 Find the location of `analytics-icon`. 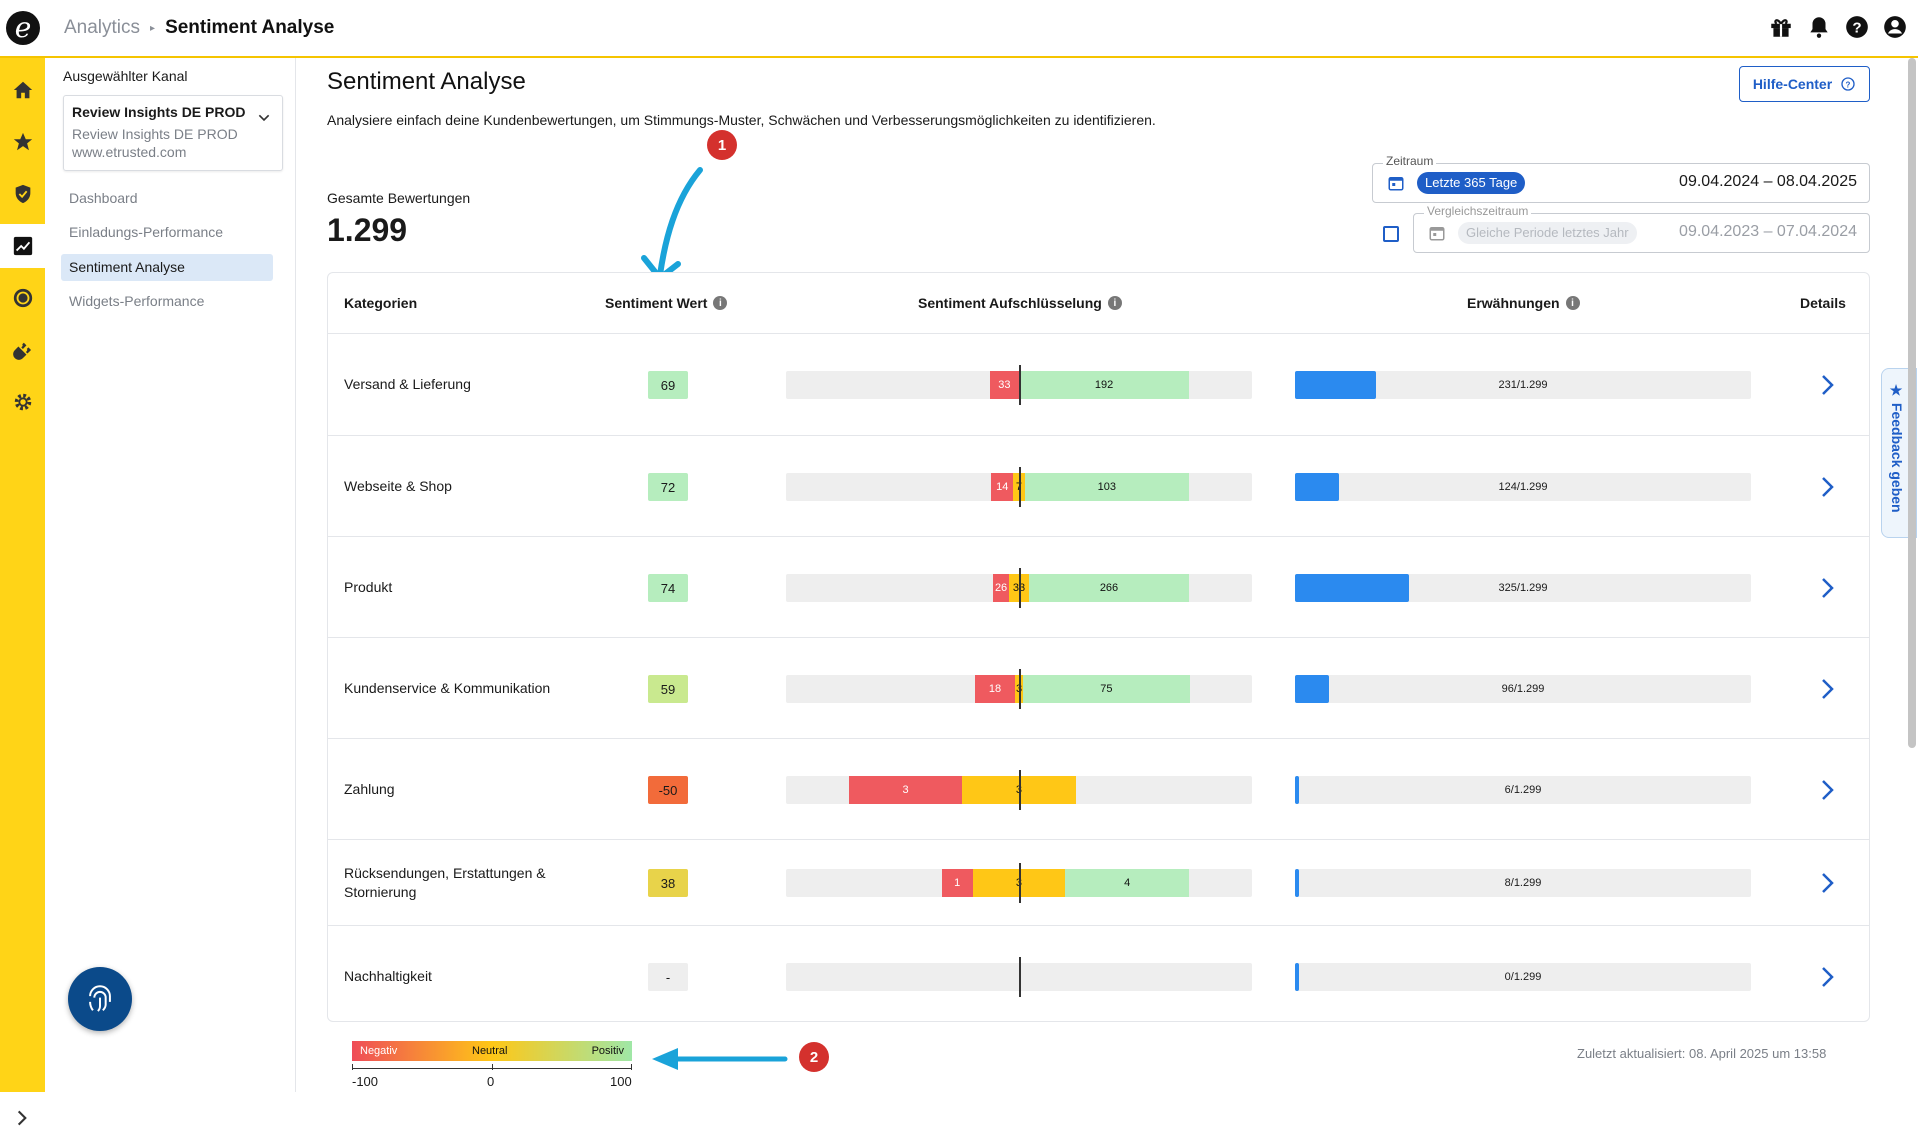

analytics-icon is located at coordinates (22, 246).